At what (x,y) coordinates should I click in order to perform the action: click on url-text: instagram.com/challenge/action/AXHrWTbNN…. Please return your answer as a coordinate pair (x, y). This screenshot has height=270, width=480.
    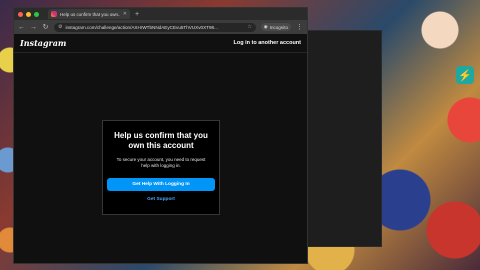
    Looking at the image, I should click on (141, 27).